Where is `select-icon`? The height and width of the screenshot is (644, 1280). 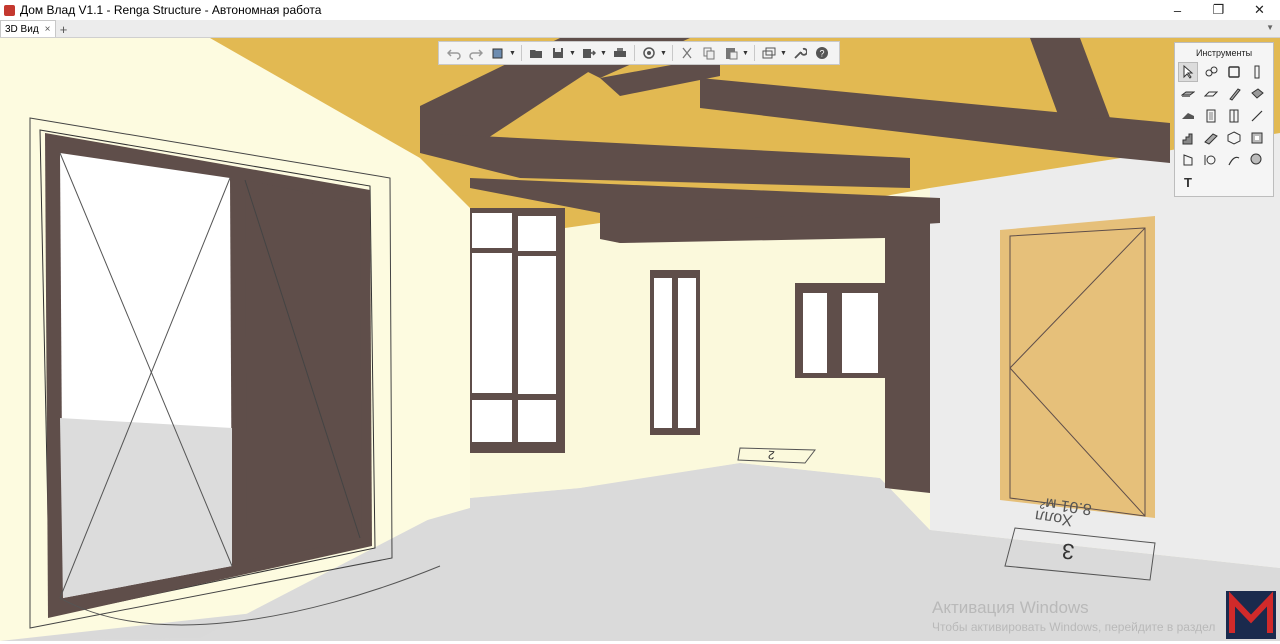 select-icon is located at coordinates (1188, 72).